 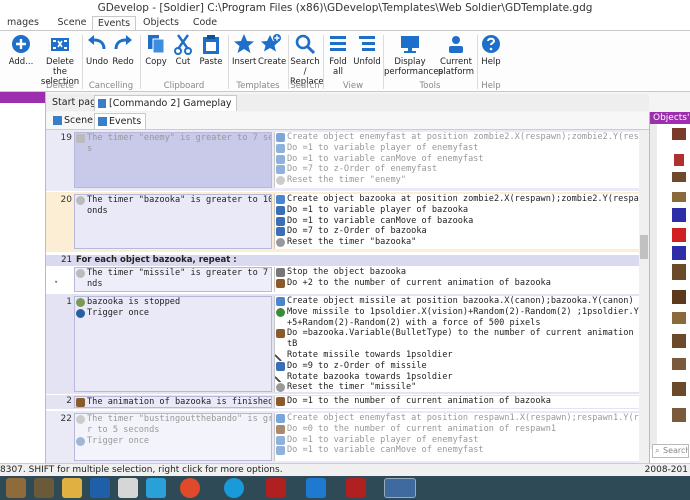 I want to click on fold-arrow-icon: ▾, so click(x=56, y=282).